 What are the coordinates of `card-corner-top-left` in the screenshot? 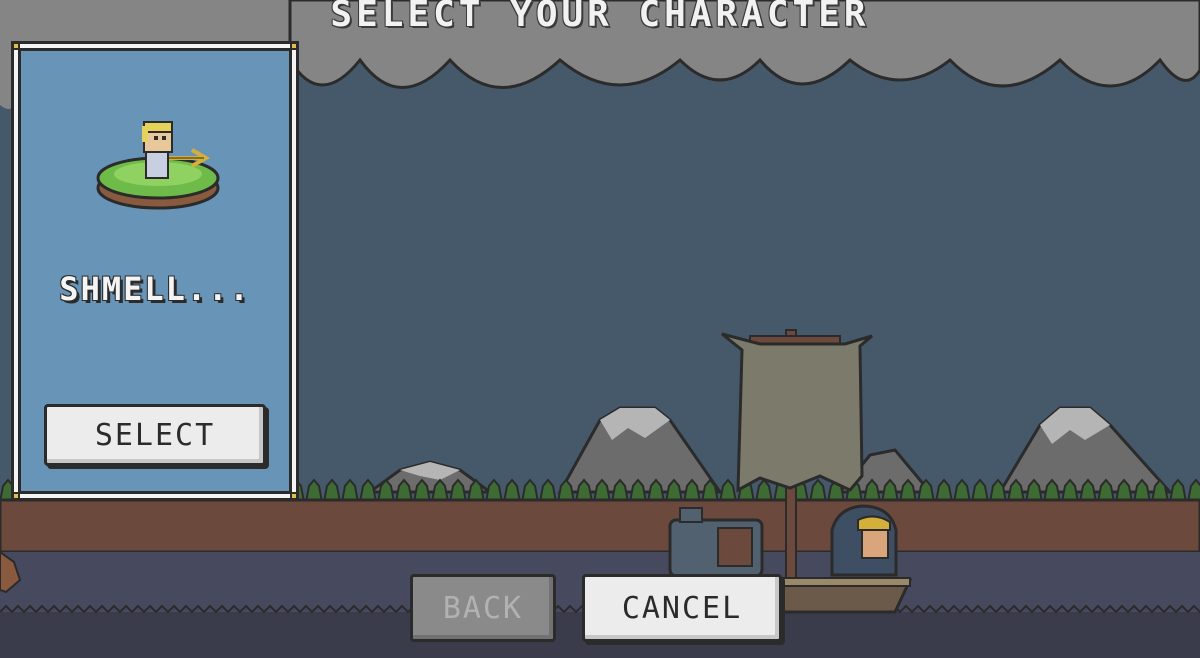 It's located at (16, 46).